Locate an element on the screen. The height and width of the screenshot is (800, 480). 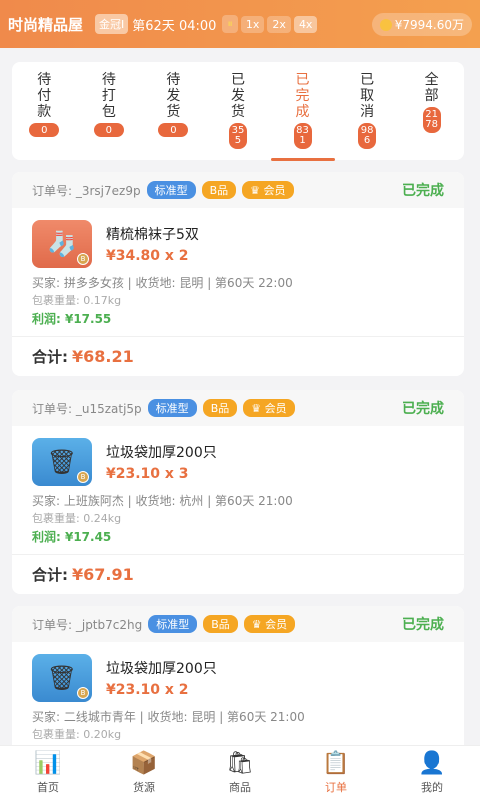
tab-cancelled: 已取消 986 is located at coordinates (367, 116).